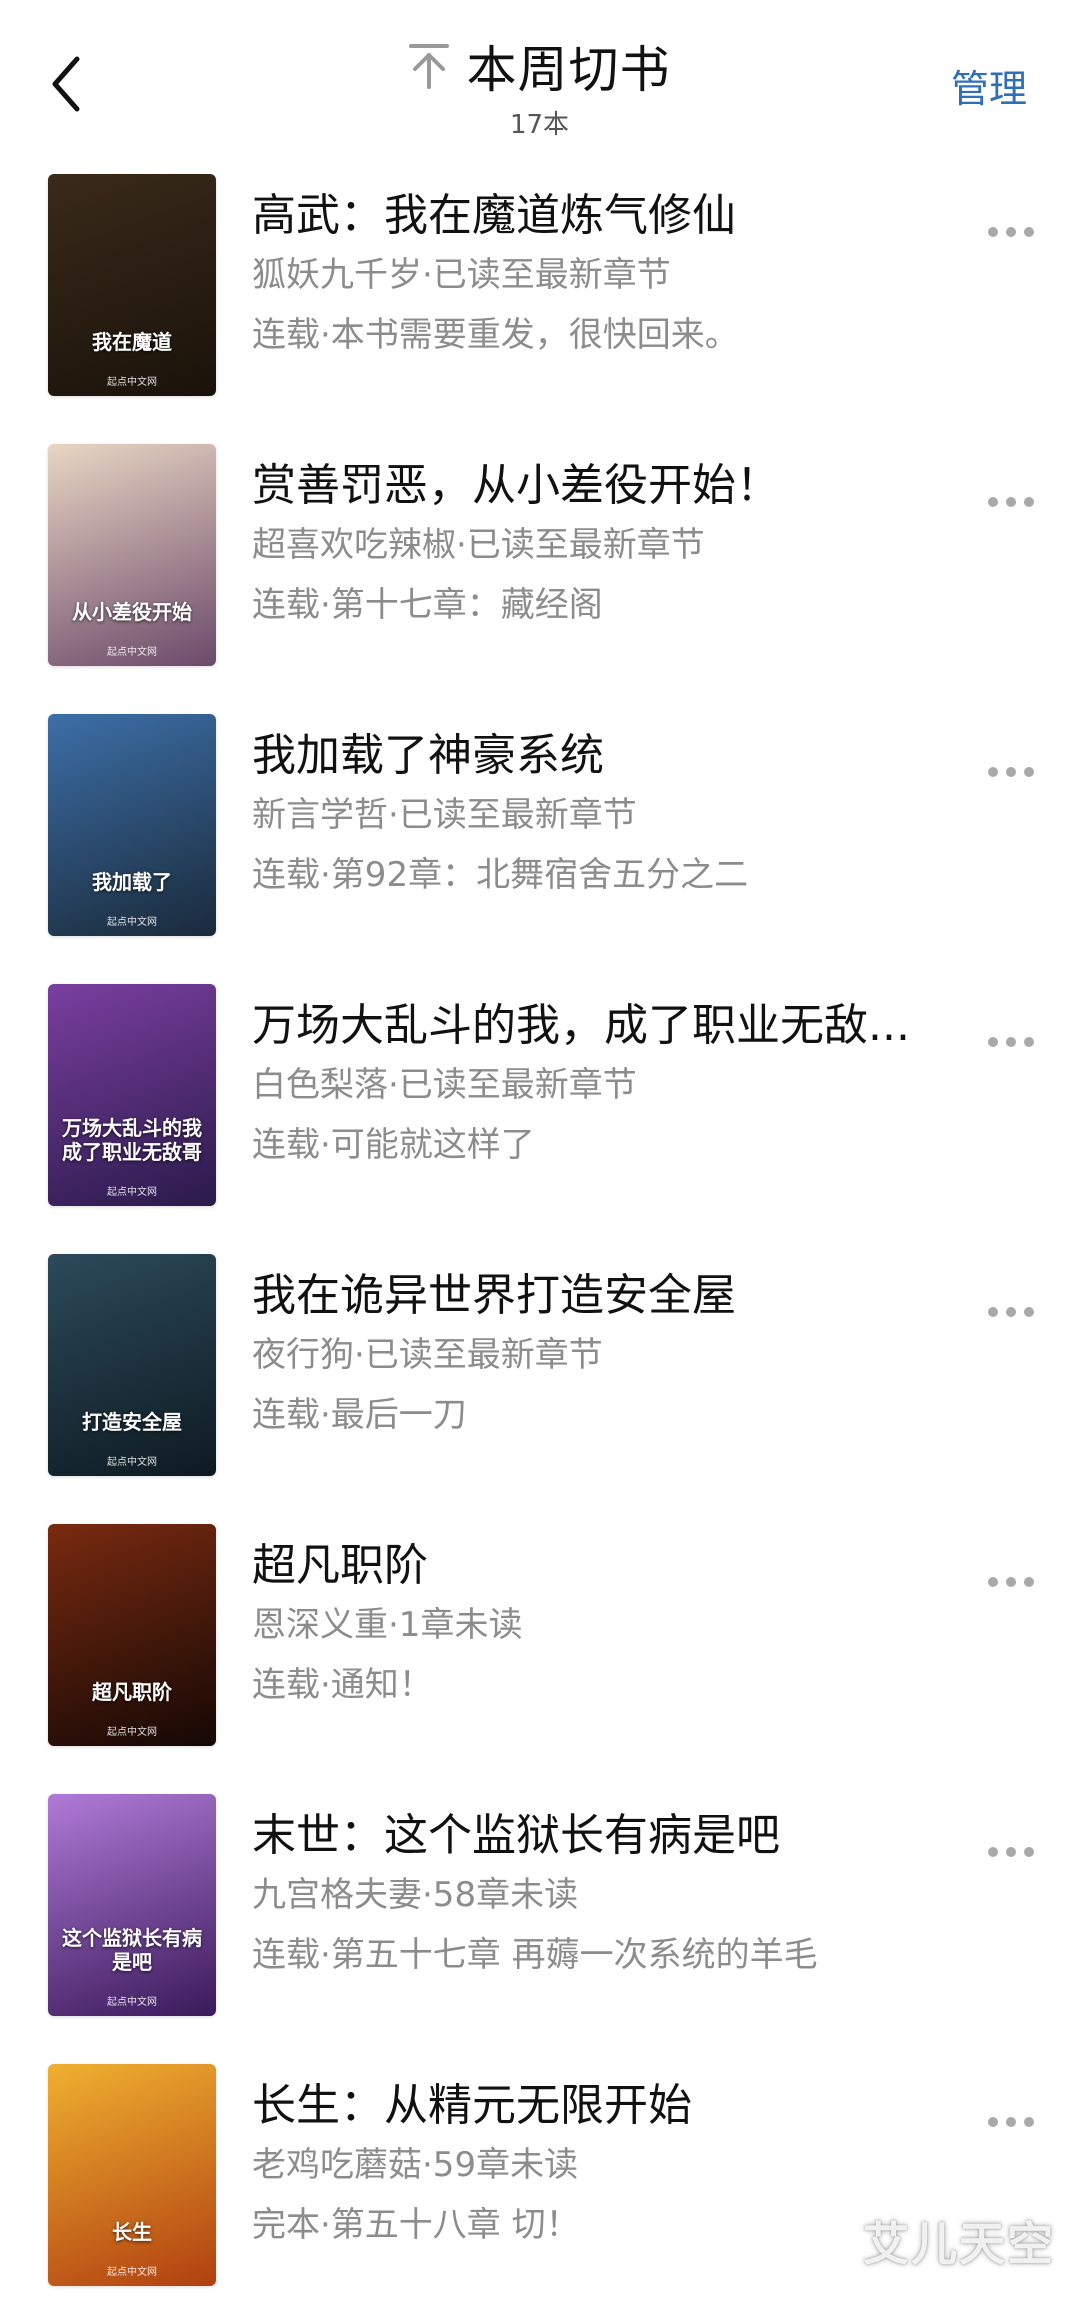 This screenshot has height=2304, width=1079. I want to click on book-title: 长生：从精元无限开始, so click(602, 2106).